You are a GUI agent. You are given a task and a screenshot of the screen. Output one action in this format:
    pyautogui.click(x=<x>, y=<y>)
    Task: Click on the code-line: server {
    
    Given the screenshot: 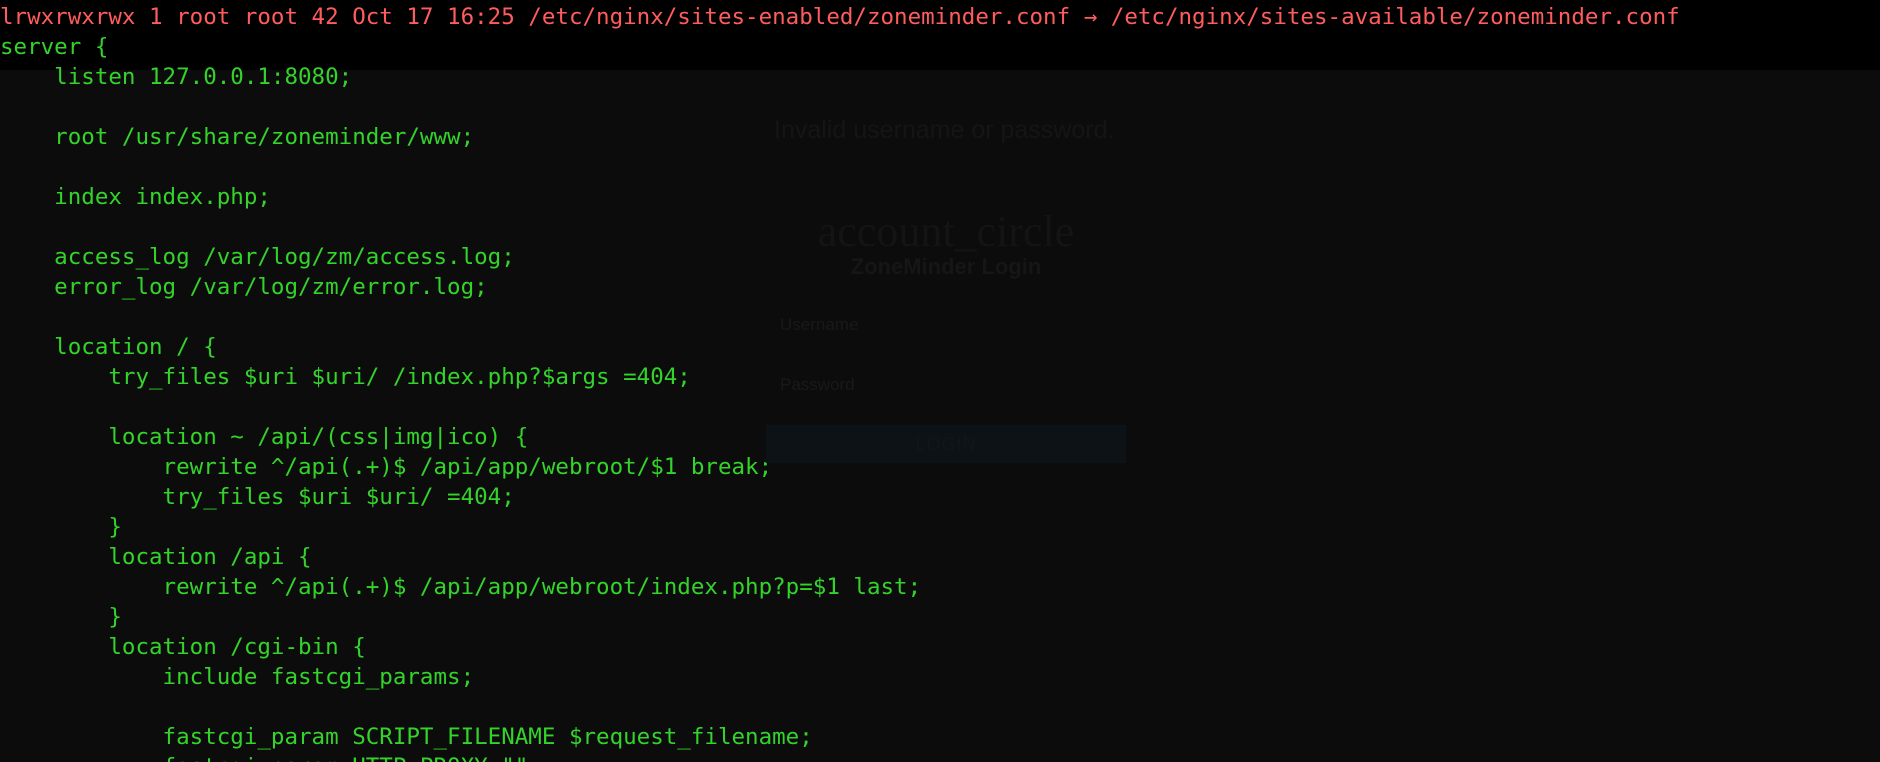 What is the action you would take?
    pyautogui.click(x=54, y=47)
    